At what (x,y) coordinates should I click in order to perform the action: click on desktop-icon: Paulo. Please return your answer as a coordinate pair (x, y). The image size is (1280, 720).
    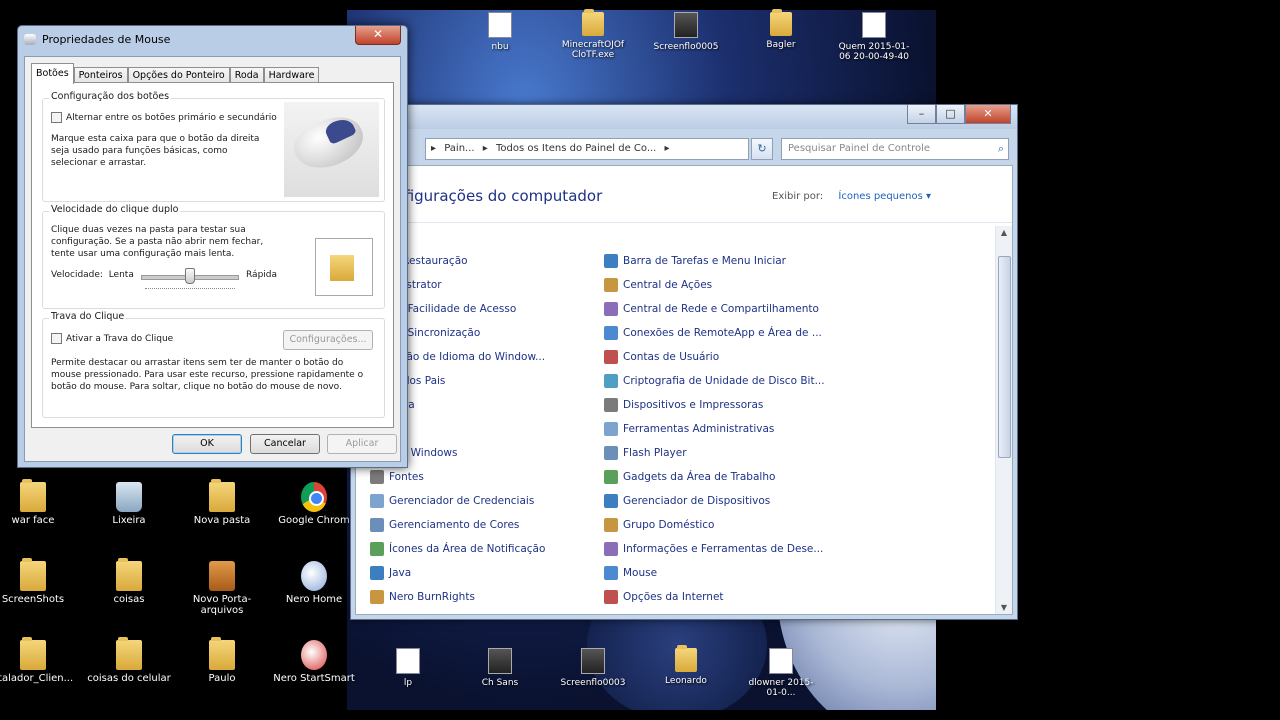
    Looking at the image, I should click on (222, 660).